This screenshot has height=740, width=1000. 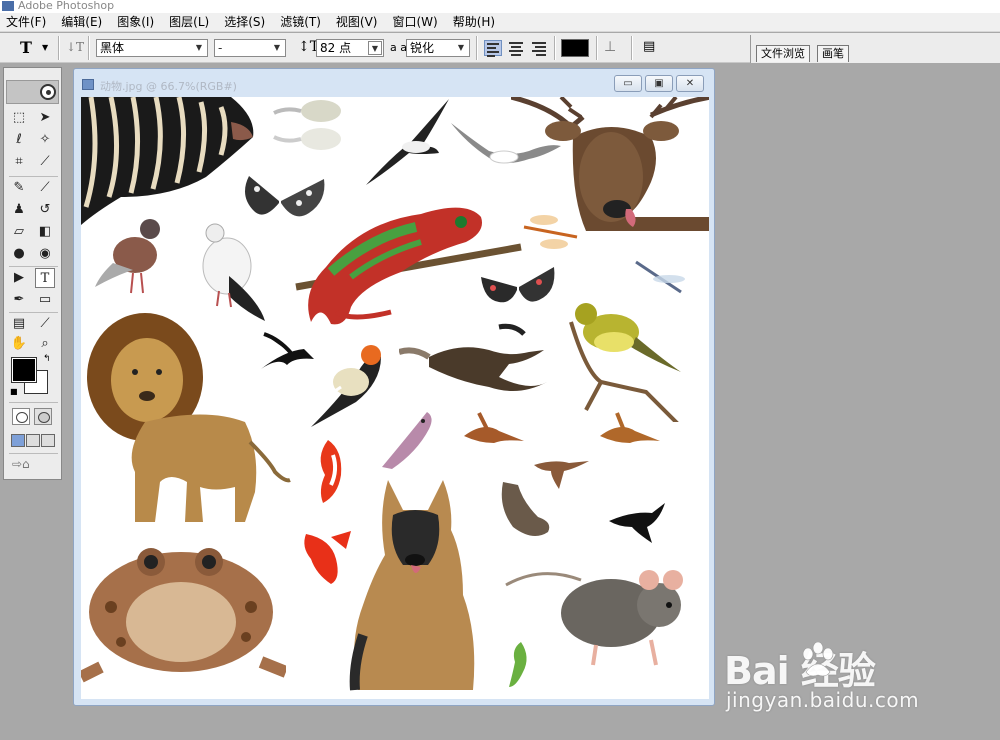 I want to click on menu-help: 帮助(H), so click(x=474, y=22).